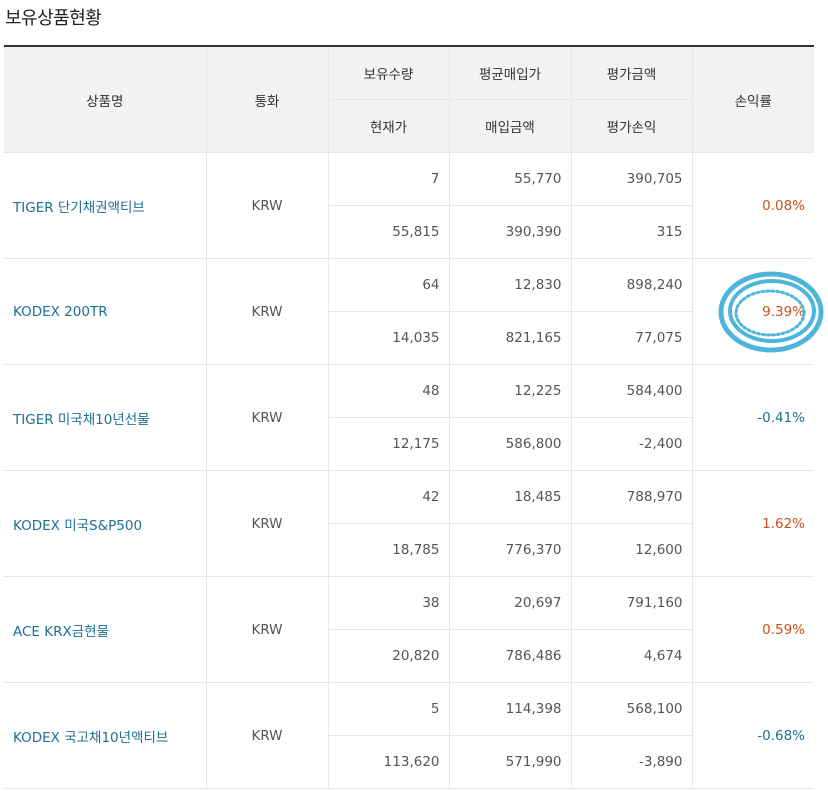 The width and height of the screenshot is (828, 791). Describe the element at coordinates (752, 311) in the screenshot. I see `profit-rate-cell: 9.39%` at that location.